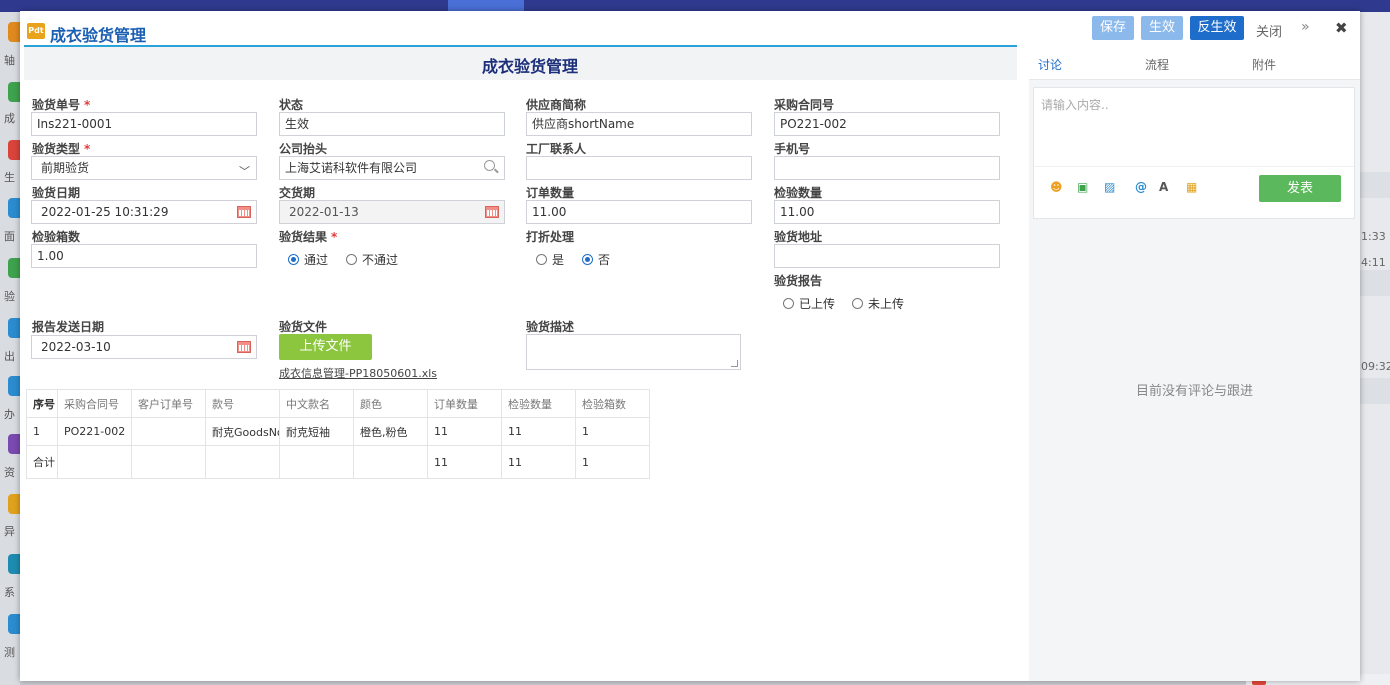 This screenshot has width=1390, height=685. Describe the element at coordinates (1341, 28) in the screenshot. I see `close-icon: ✖` at that location.